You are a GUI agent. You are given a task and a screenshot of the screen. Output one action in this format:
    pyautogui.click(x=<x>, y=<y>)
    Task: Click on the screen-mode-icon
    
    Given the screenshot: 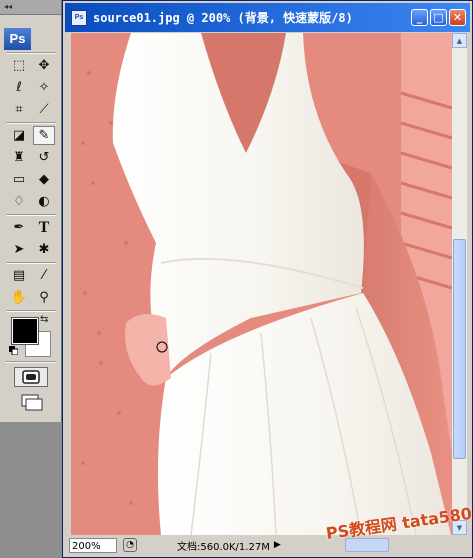 What is the action you would take?
    pyautogui.click(x=32, y=402)
    